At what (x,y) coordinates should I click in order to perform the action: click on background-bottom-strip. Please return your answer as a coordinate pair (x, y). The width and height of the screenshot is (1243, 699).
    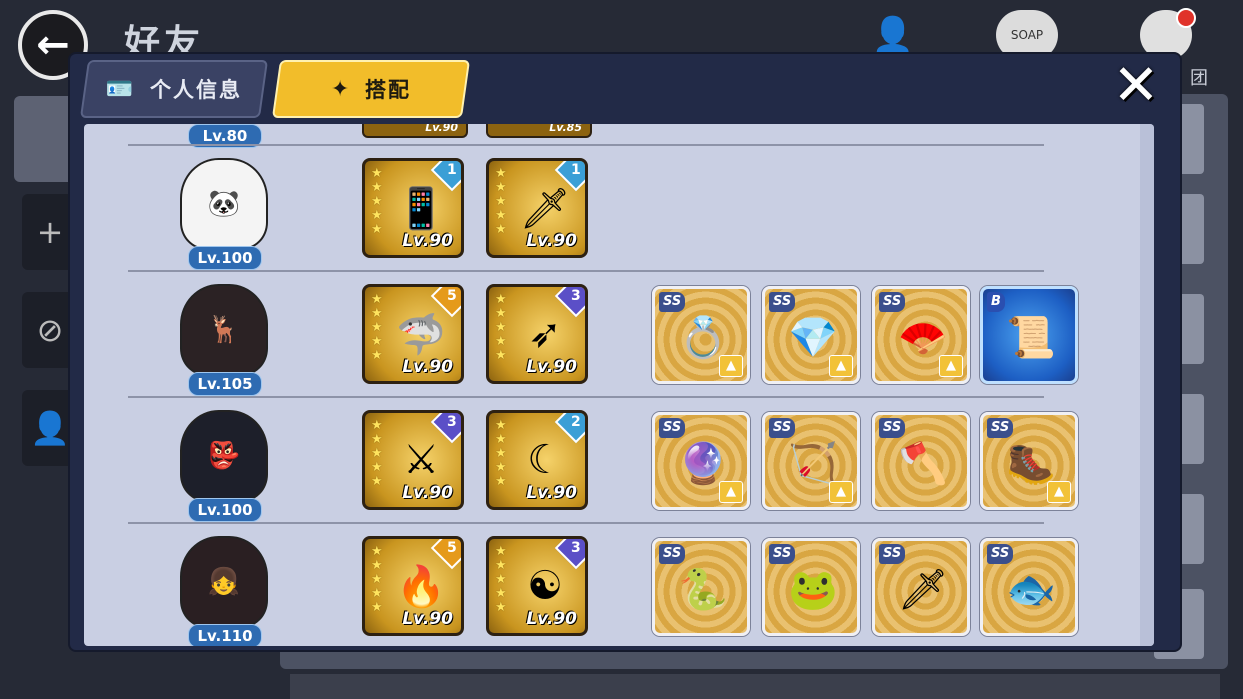
    Looking at the image, I should click on (755, 686).